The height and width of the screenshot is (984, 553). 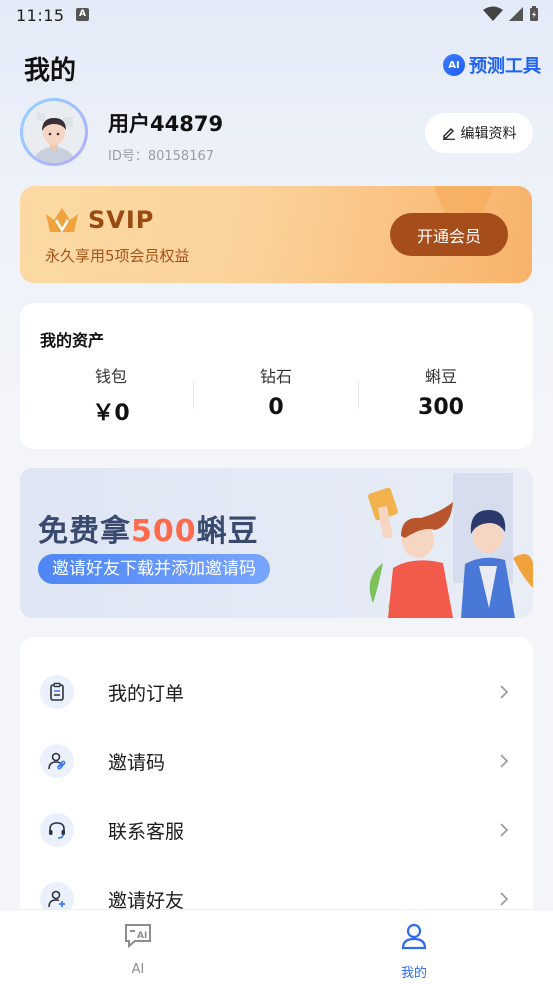 I want to click on user-icon, so click(x=414, y=936).